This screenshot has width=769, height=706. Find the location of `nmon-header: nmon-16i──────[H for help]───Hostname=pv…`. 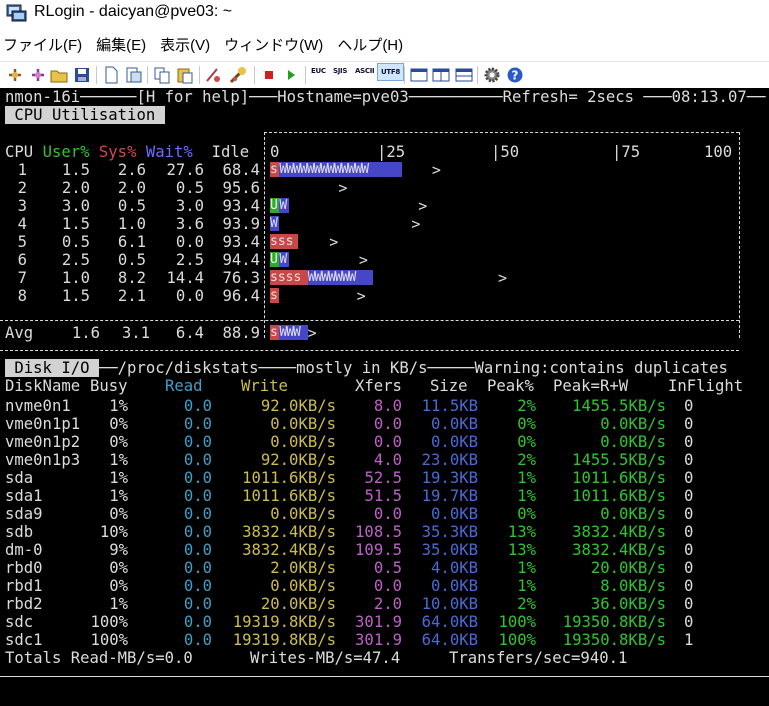

nmon-header: nmon-16i──────[H for help]───Hostname=pv… is located at coordinates (385, 97).